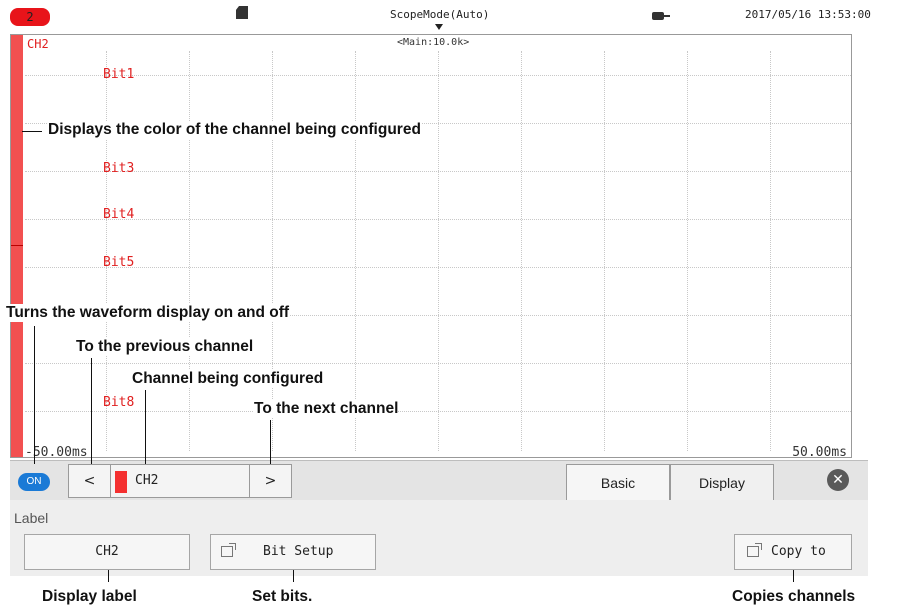  Describe the element at coordinates (326, 409) in the screenshot. I see `callout-next-channel: To the next channel` at that location.